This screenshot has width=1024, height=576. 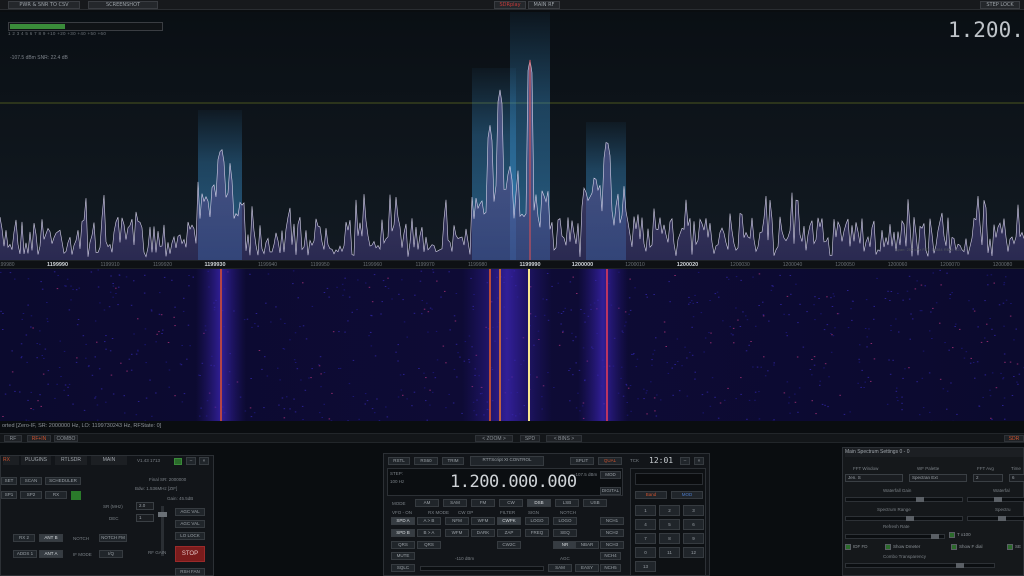 What do you see at coordinates (429, 533) in the screenshot?
I see `vfo-button: B > A` at bounding box center [429, 533].